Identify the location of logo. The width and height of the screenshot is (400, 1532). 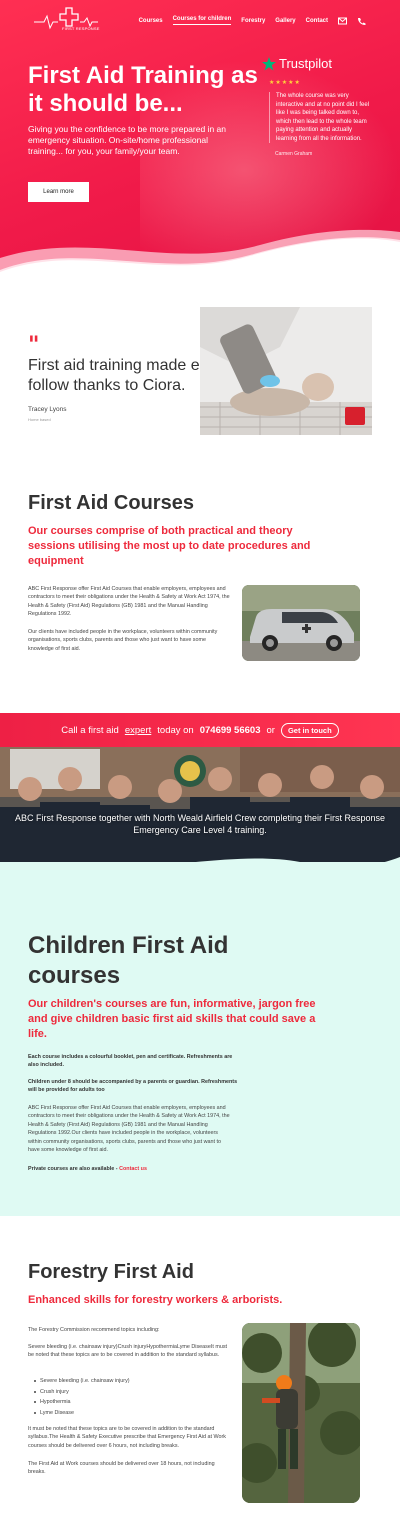
(66, 21).